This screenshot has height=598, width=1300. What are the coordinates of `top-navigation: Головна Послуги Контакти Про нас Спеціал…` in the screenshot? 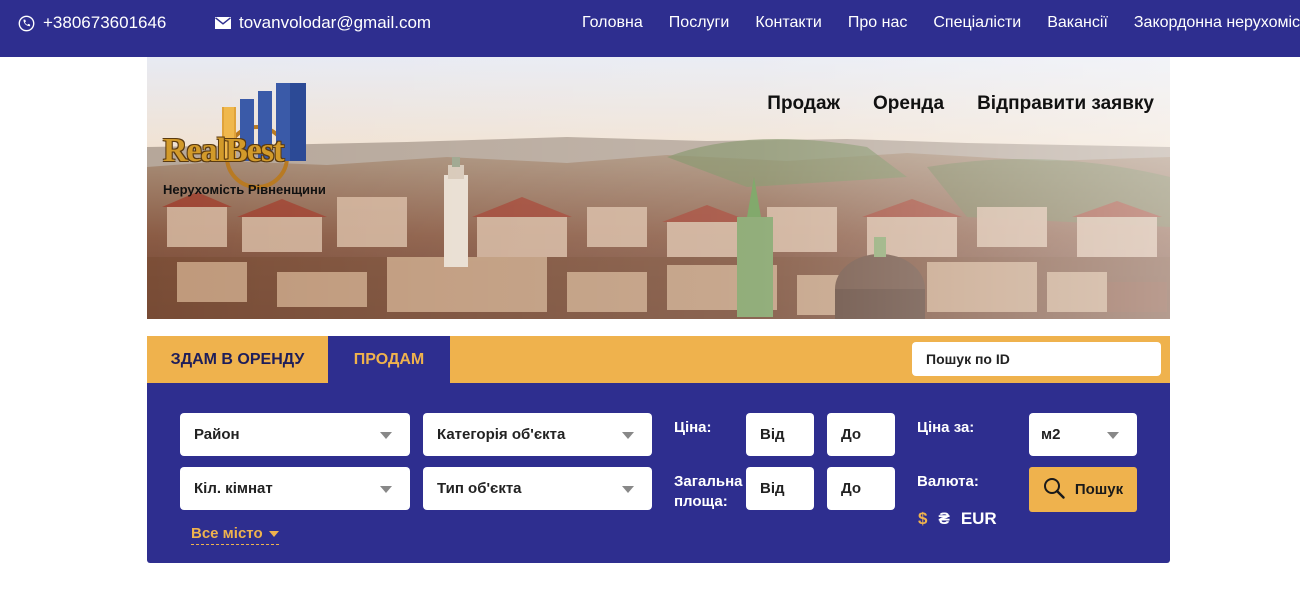 It's located at (941, 23).